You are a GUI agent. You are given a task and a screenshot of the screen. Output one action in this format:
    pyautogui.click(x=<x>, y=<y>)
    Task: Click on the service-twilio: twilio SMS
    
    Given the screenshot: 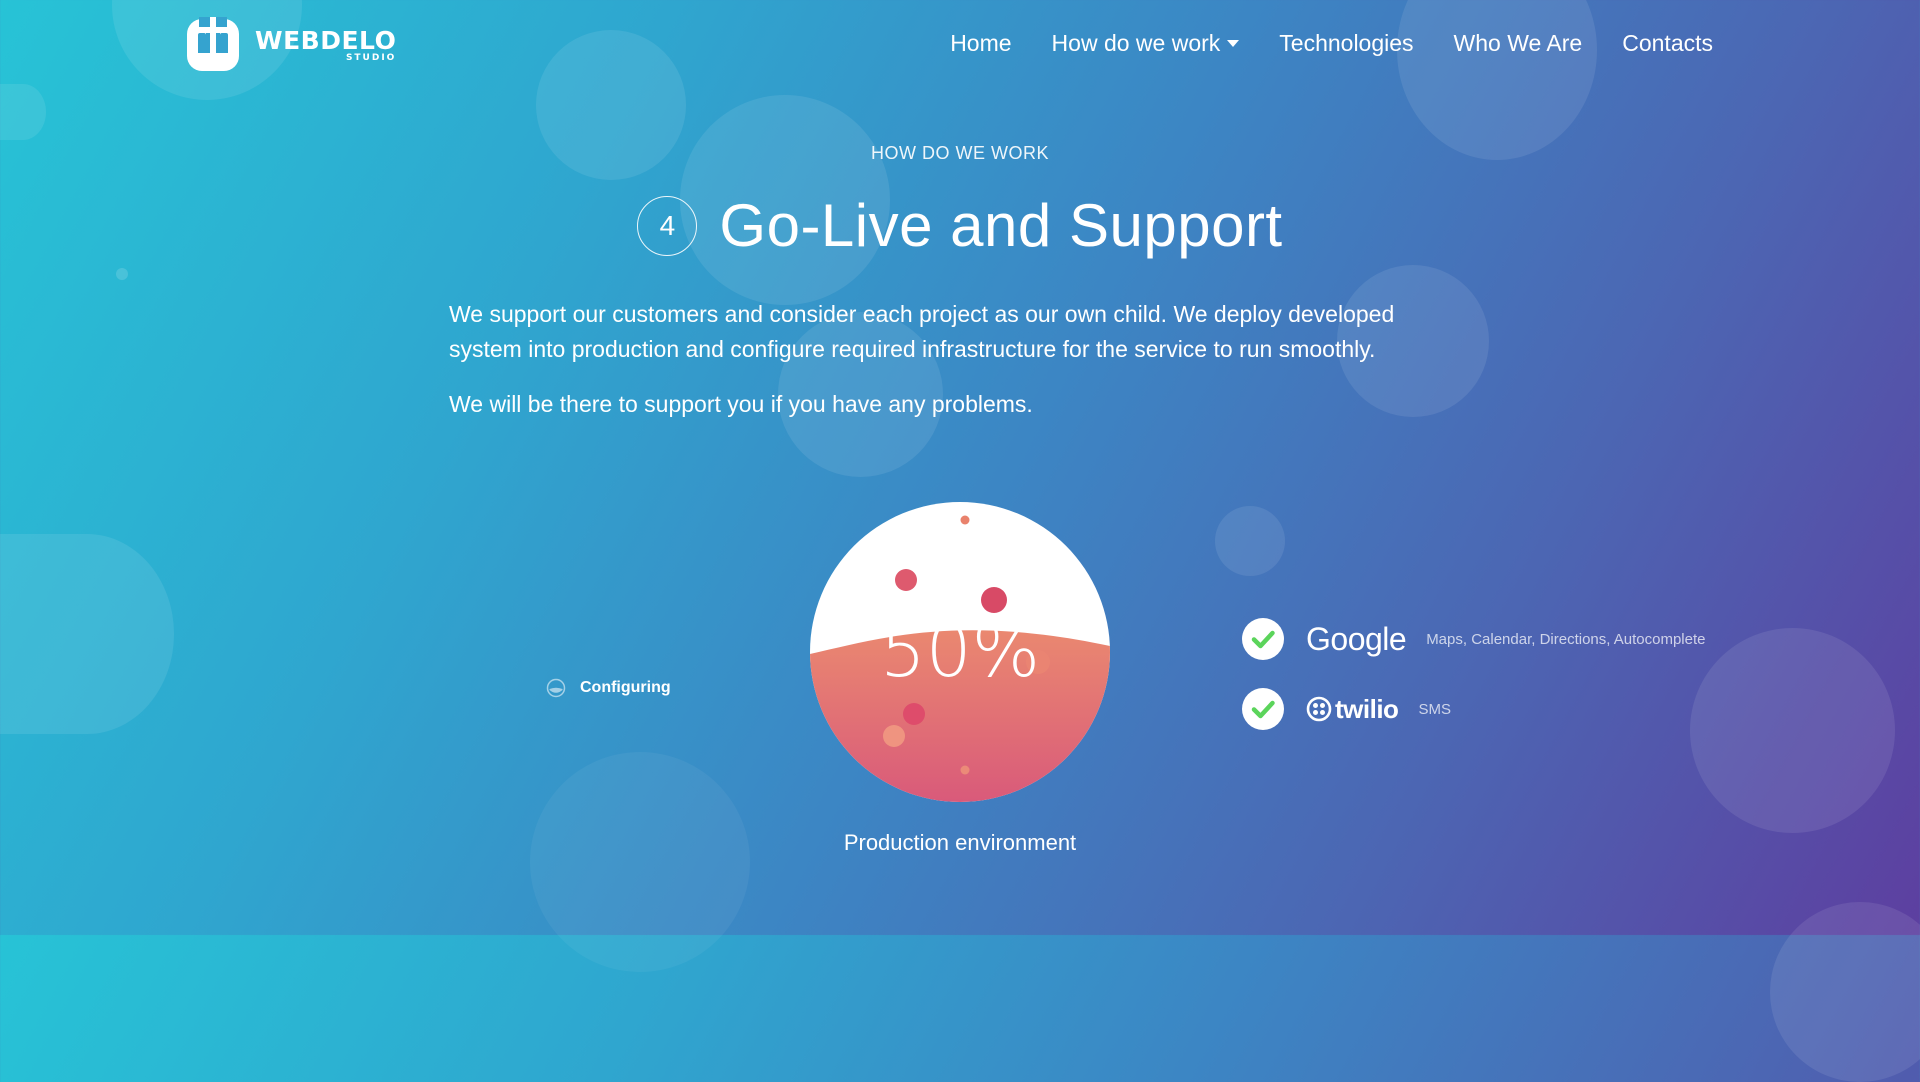 What is the action you would take?
    pyautogui.click(x=1346, y=709)
    